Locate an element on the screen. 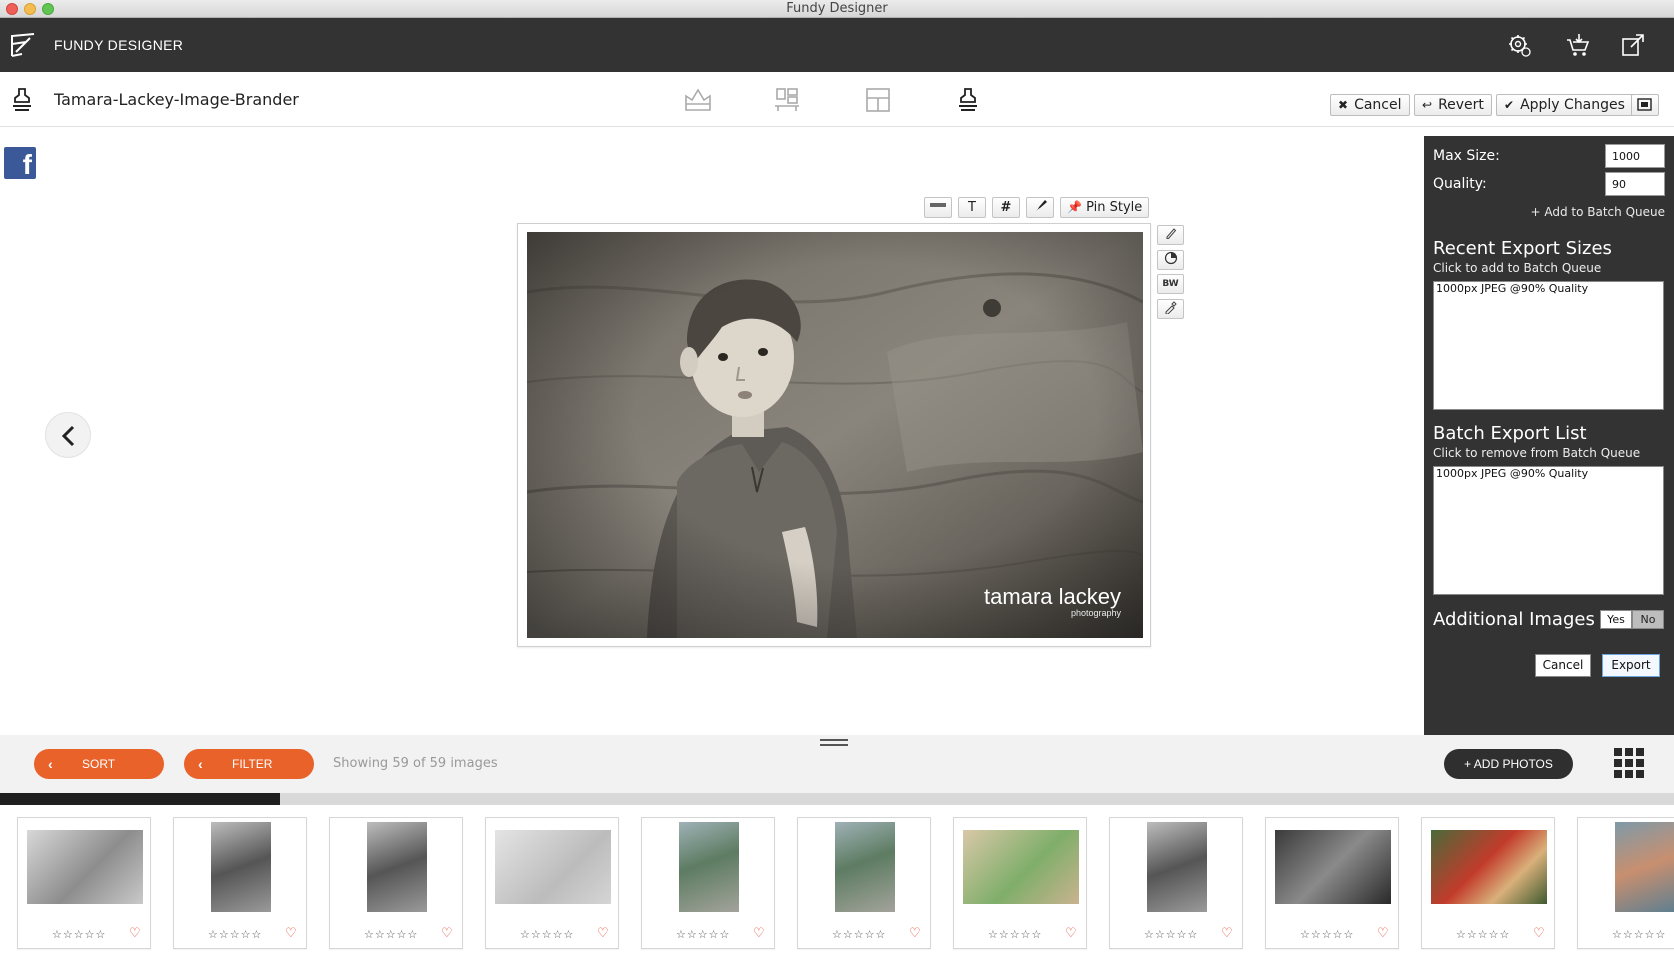 The image size is (1674, 962). pin-style-button: 📌 Pin Style is located at coordinates (1105, 207).